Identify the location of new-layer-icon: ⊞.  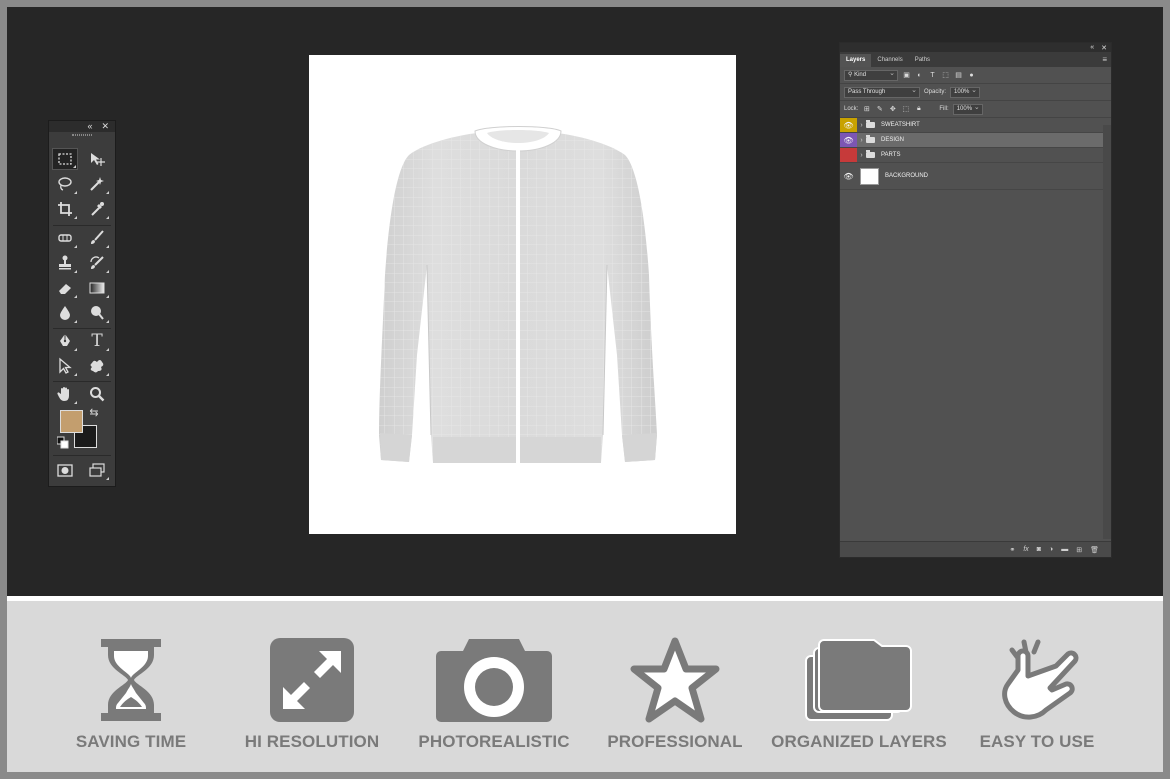
(1079, 550).